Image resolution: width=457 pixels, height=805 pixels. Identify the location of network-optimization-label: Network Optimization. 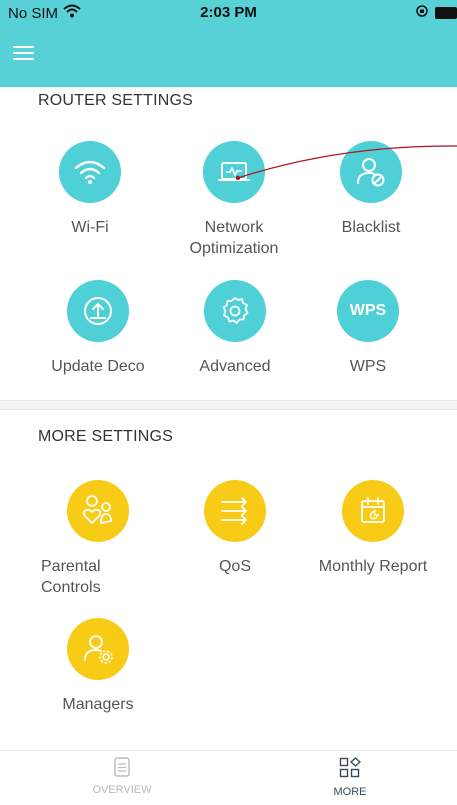
(234, 238).